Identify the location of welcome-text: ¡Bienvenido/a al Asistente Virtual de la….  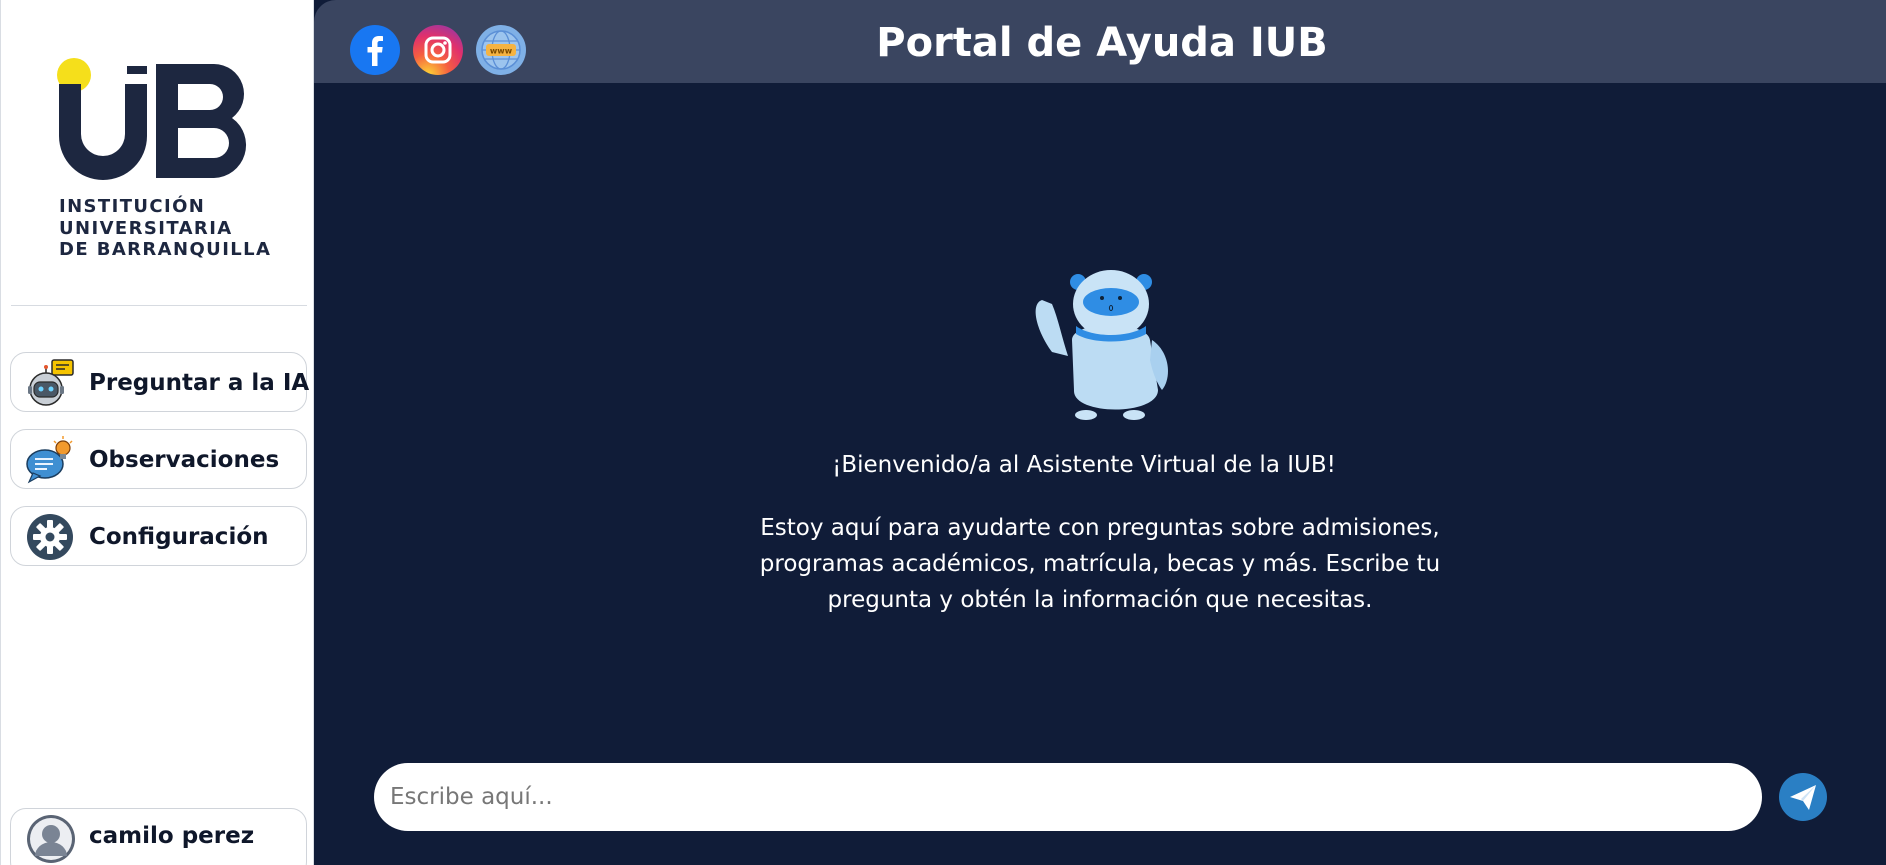
(1084, 465).